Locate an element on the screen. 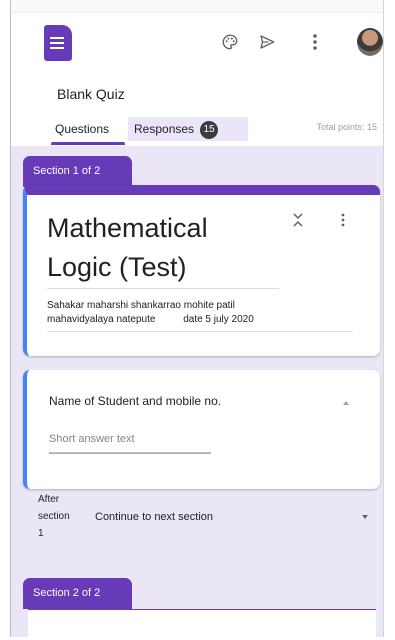  section-more-icon is located at coordinates (343, 222).